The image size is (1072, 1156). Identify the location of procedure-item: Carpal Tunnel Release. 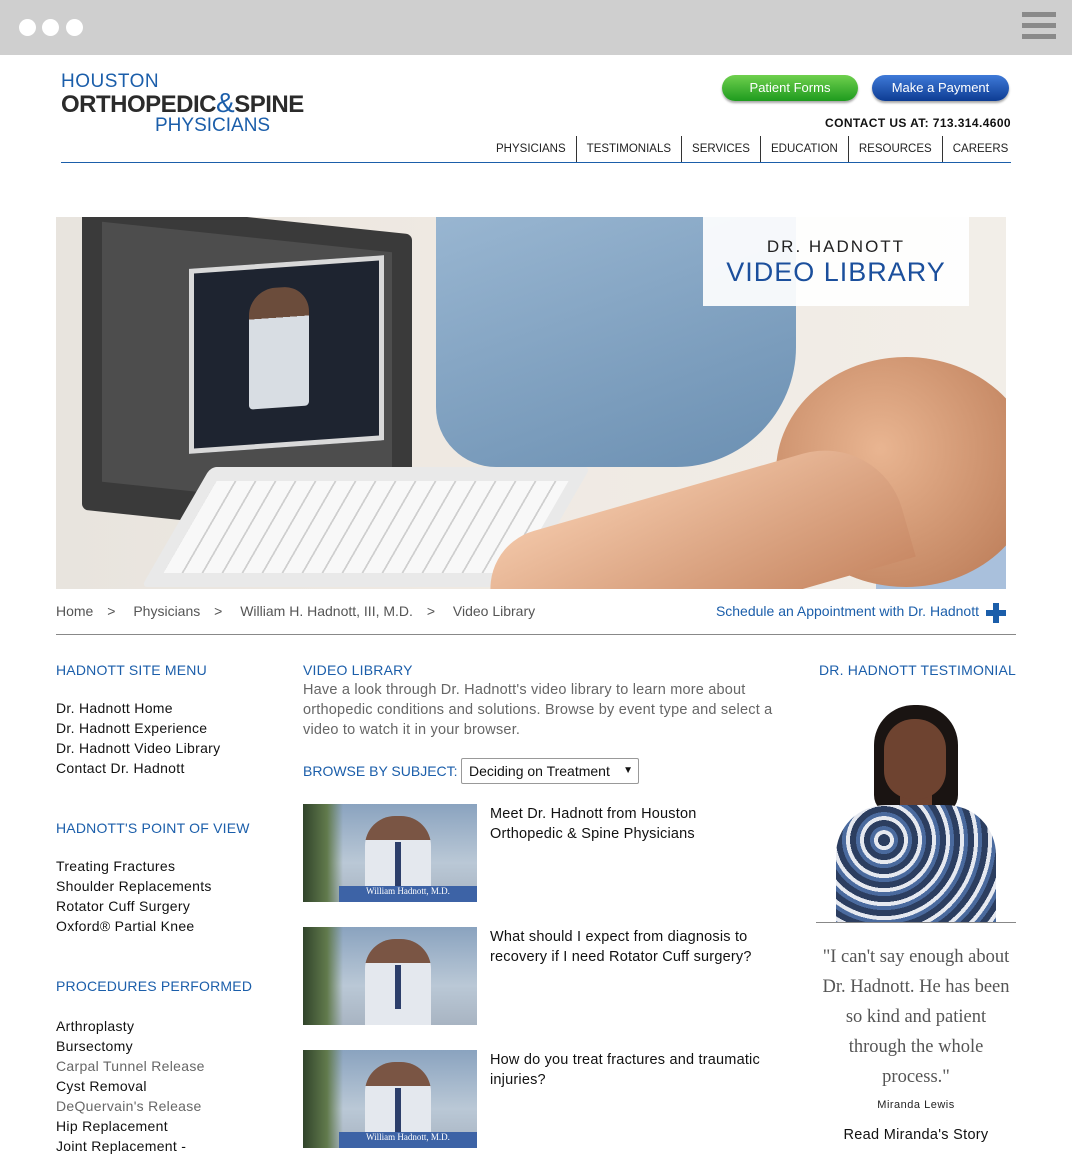
(130, 1066).